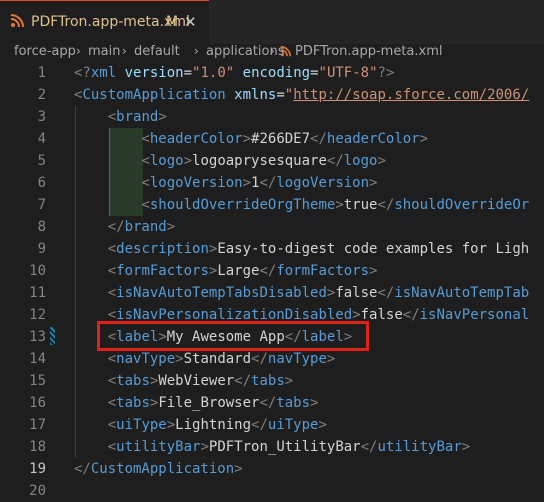 The width and height of the screenshot is (544, 502). I want to click on line-number: 14, so click(37, 359).